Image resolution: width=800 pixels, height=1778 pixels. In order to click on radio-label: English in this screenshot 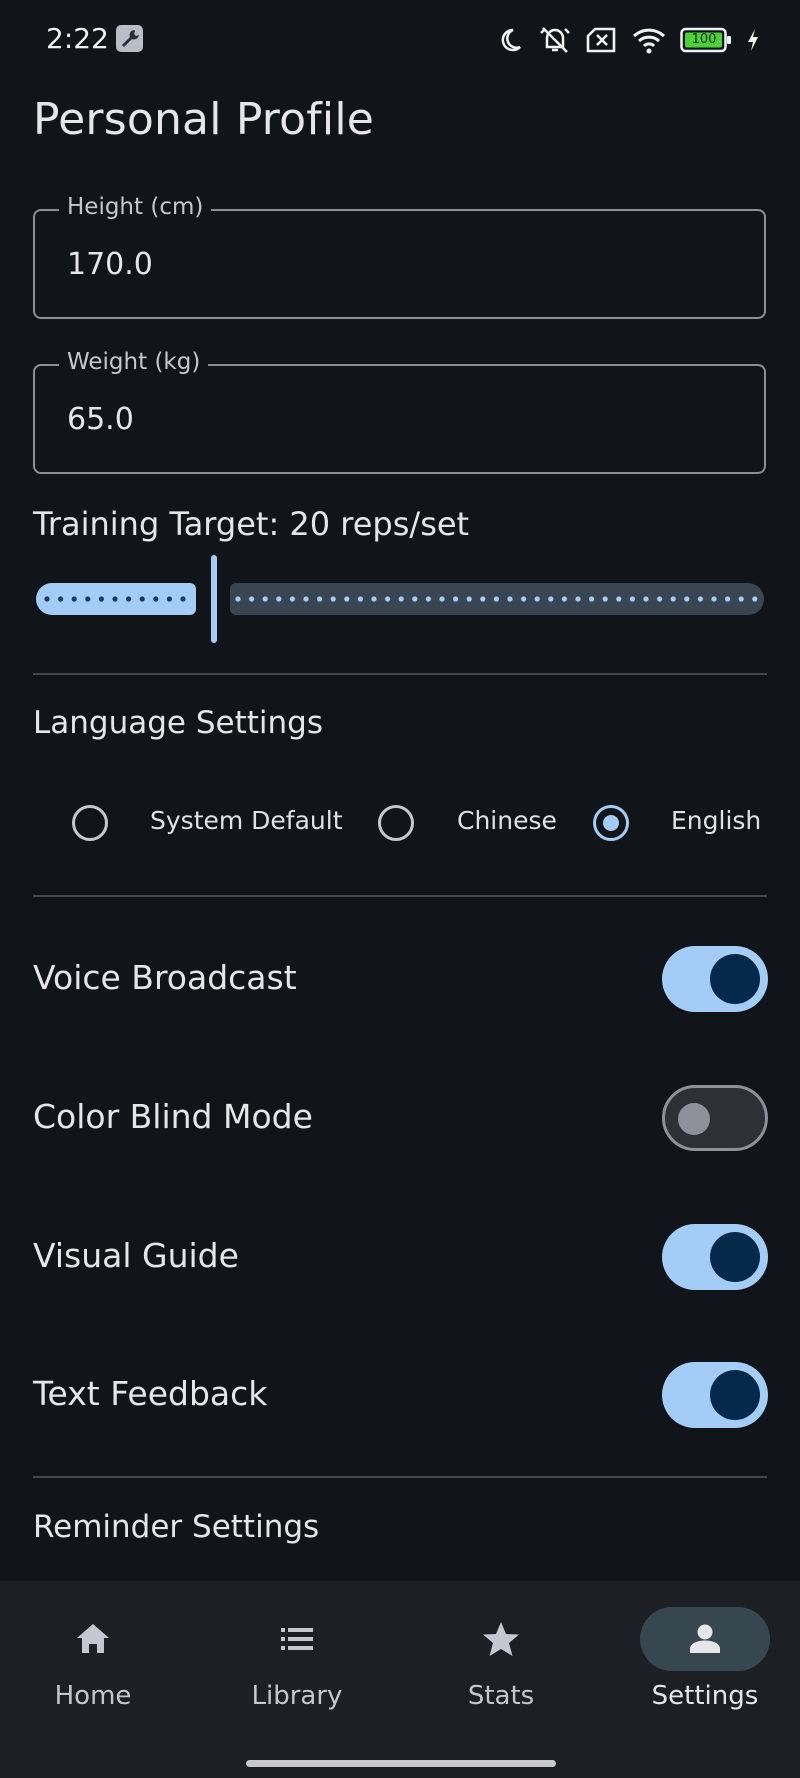, I will do `click(716, 820)`.